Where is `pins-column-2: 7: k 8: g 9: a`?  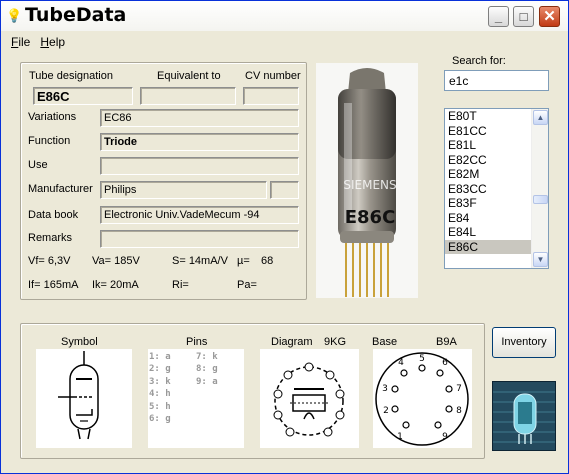
pins-column-2: 7: k 8: g 9: a is located at coordinates (207, 369).